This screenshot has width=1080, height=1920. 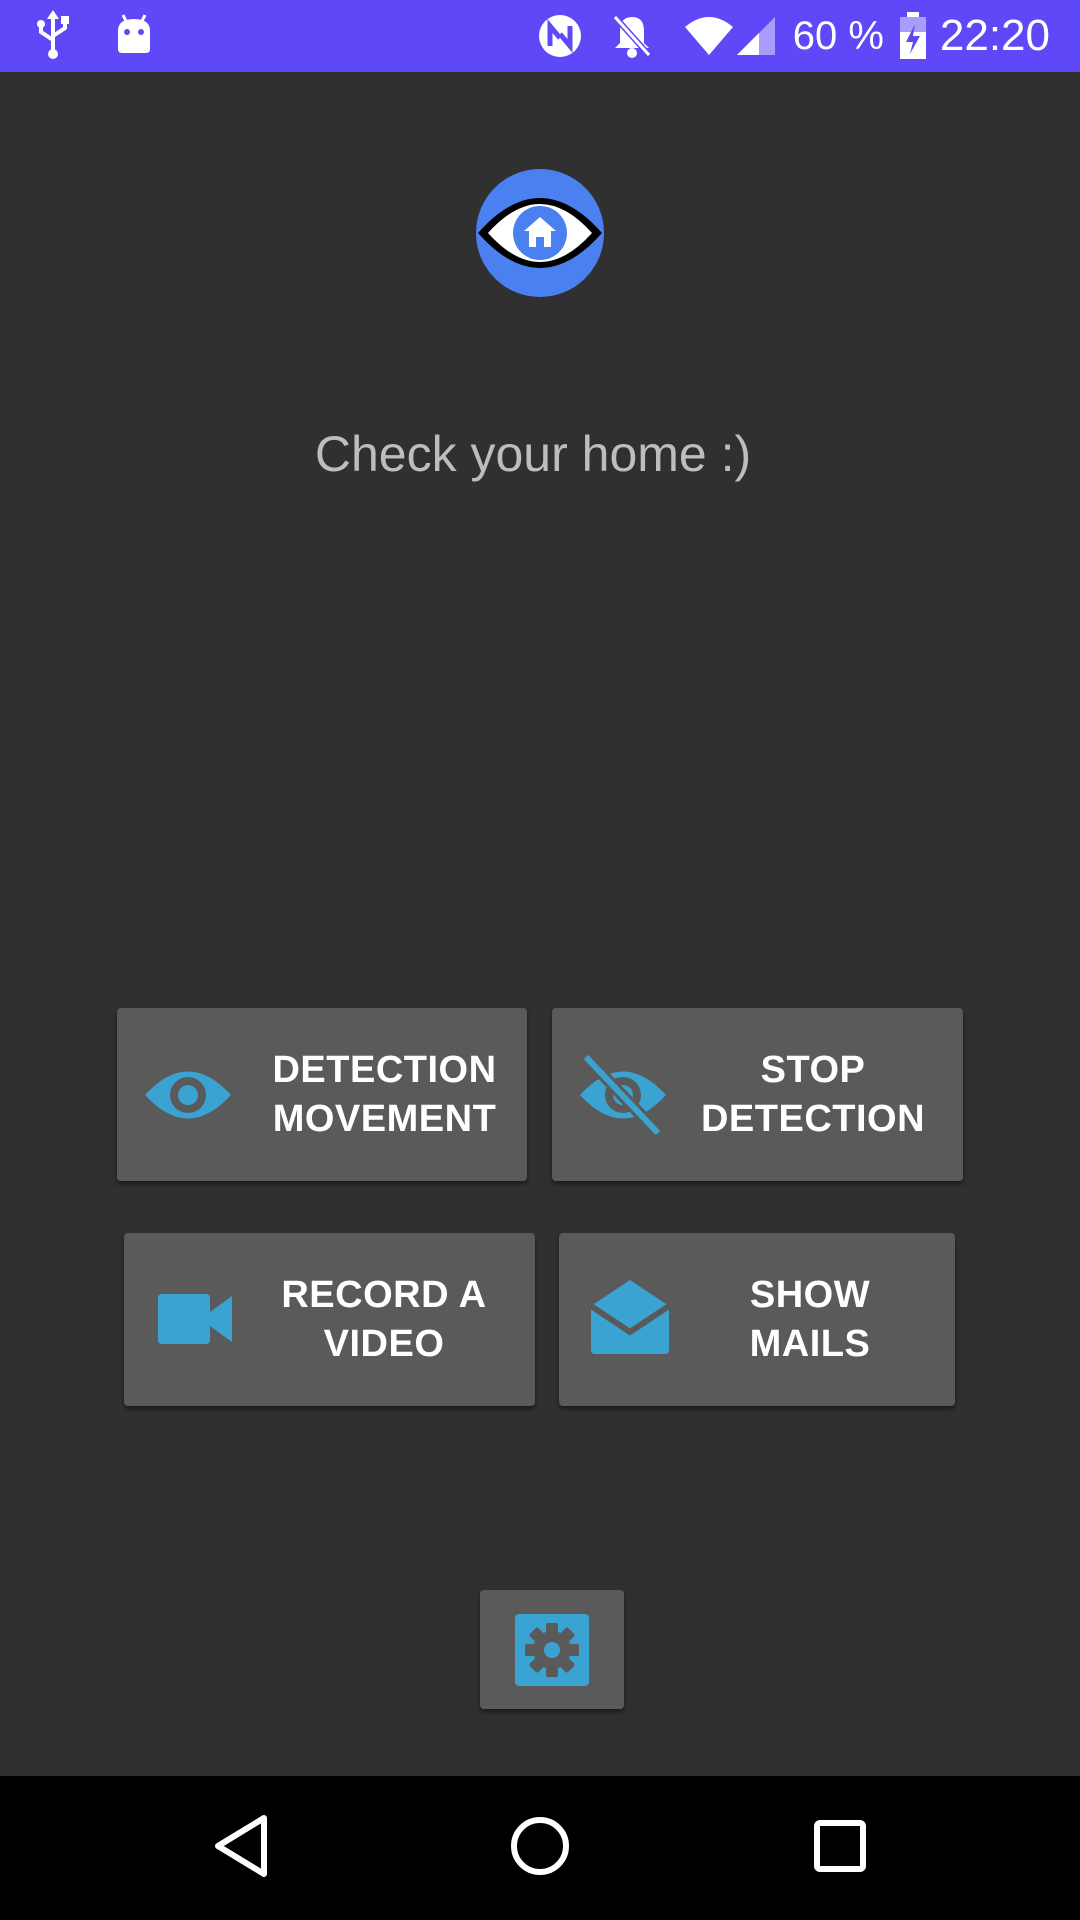 I want to click on recents-icon, so click(x=840, y=1848).